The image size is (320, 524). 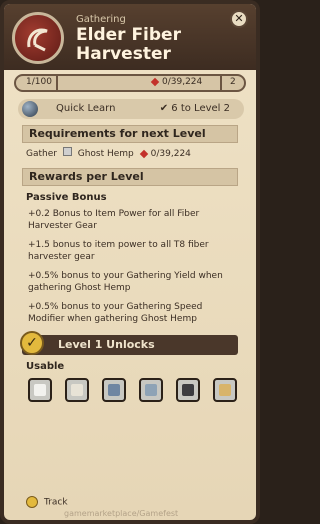 What do you see at coordinates (130, 134) in the screenshot?
I see `requirements-heading: Requirements for next Level` at bounding box center [130, 134].